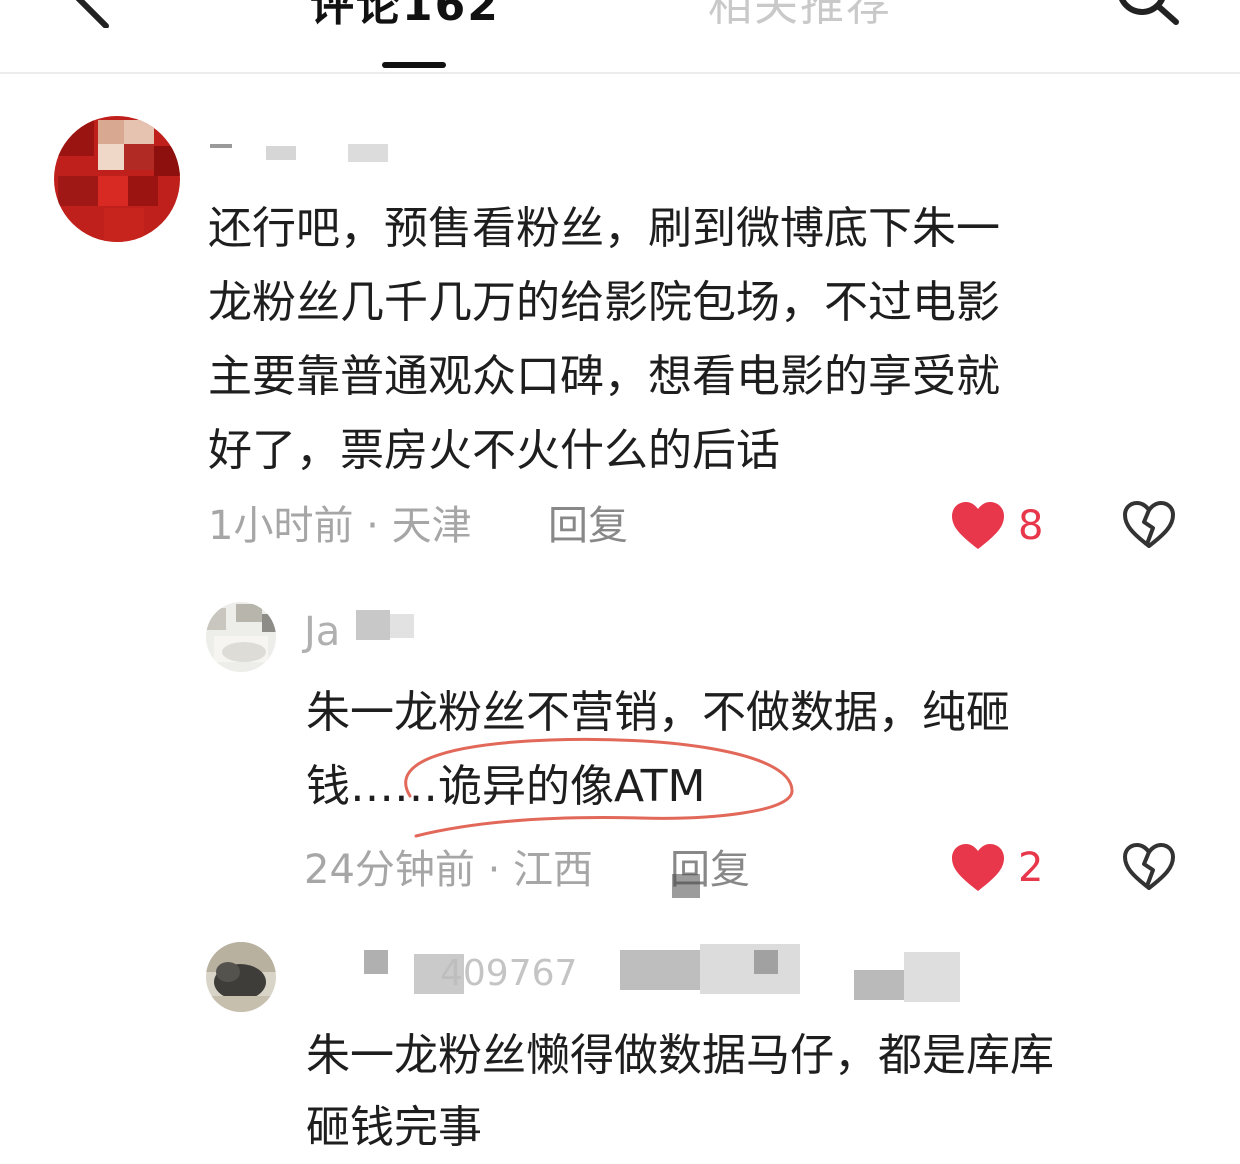 This screenshot has height=1164, width=1240. What do you see at coordinates (588, 526) in the screenshot?
I see `reply-button: 回复` at bounding box center [588, 526].